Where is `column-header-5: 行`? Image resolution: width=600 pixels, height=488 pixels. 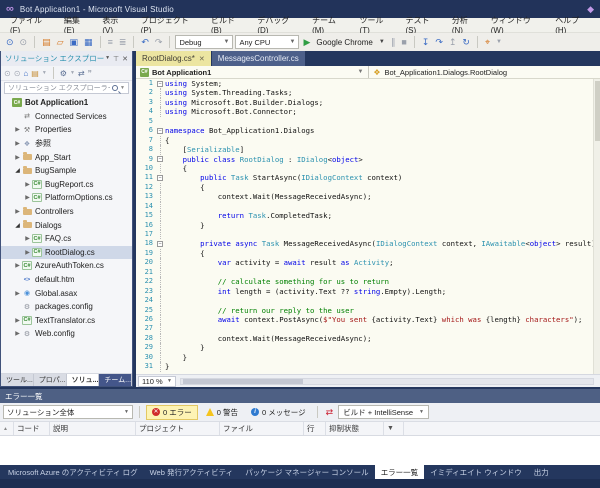 column-header-5: 行 is located at coordinates (315, 428).